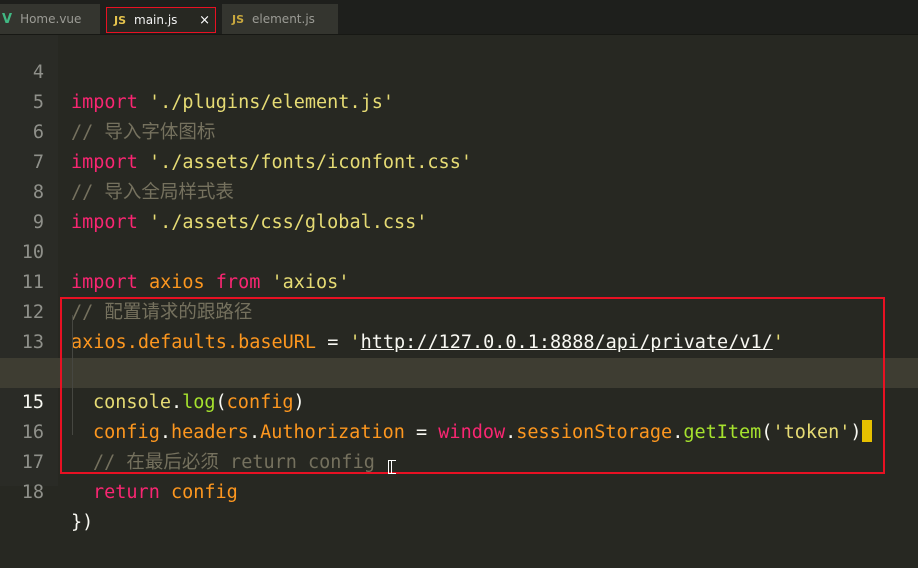 The width and height of the screenshot is (918, 568). What do you see at coordinates (126, 492) in the screenshot?
I see `keyword: return` at bounding box center [126, 492].